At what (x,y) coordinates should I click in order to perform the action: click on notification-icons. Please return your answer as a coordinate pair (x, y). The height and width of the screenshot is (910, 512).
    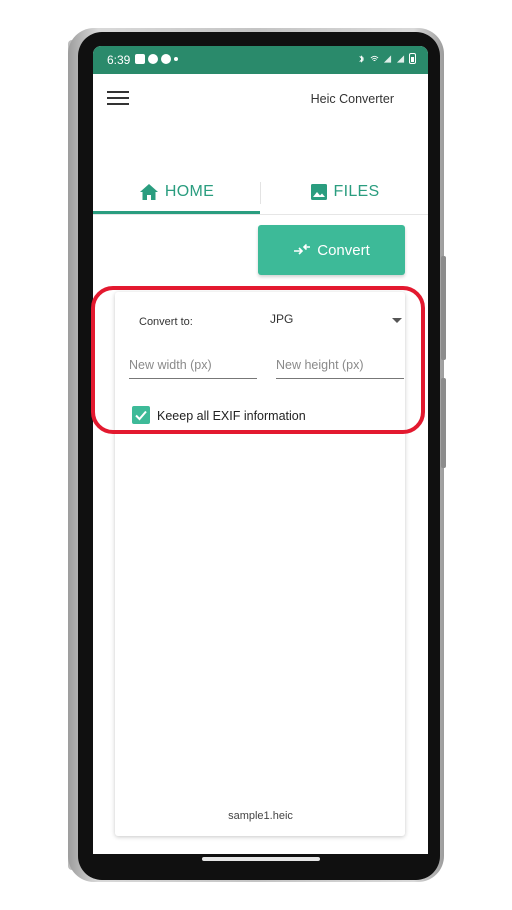
    Looking at the image, I should click on (156, 59).